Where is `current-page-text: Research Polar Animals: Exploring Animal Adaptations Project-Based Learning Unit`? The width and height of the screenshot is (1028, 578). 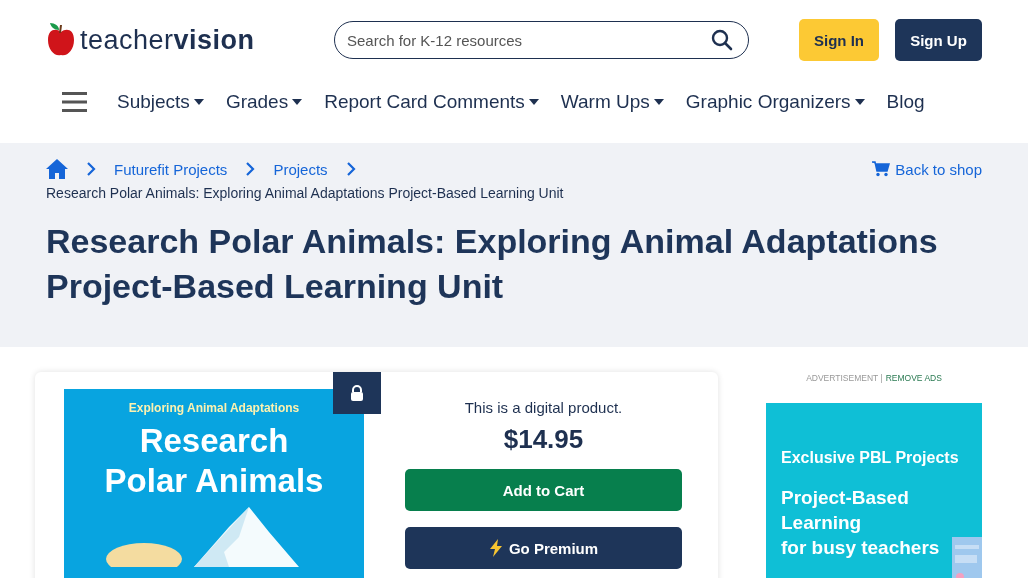
current-page-text: Research Polar Animals: Exploring Animal Adaptations Project-Based Learning Unit is located at coordinates (305, 193).